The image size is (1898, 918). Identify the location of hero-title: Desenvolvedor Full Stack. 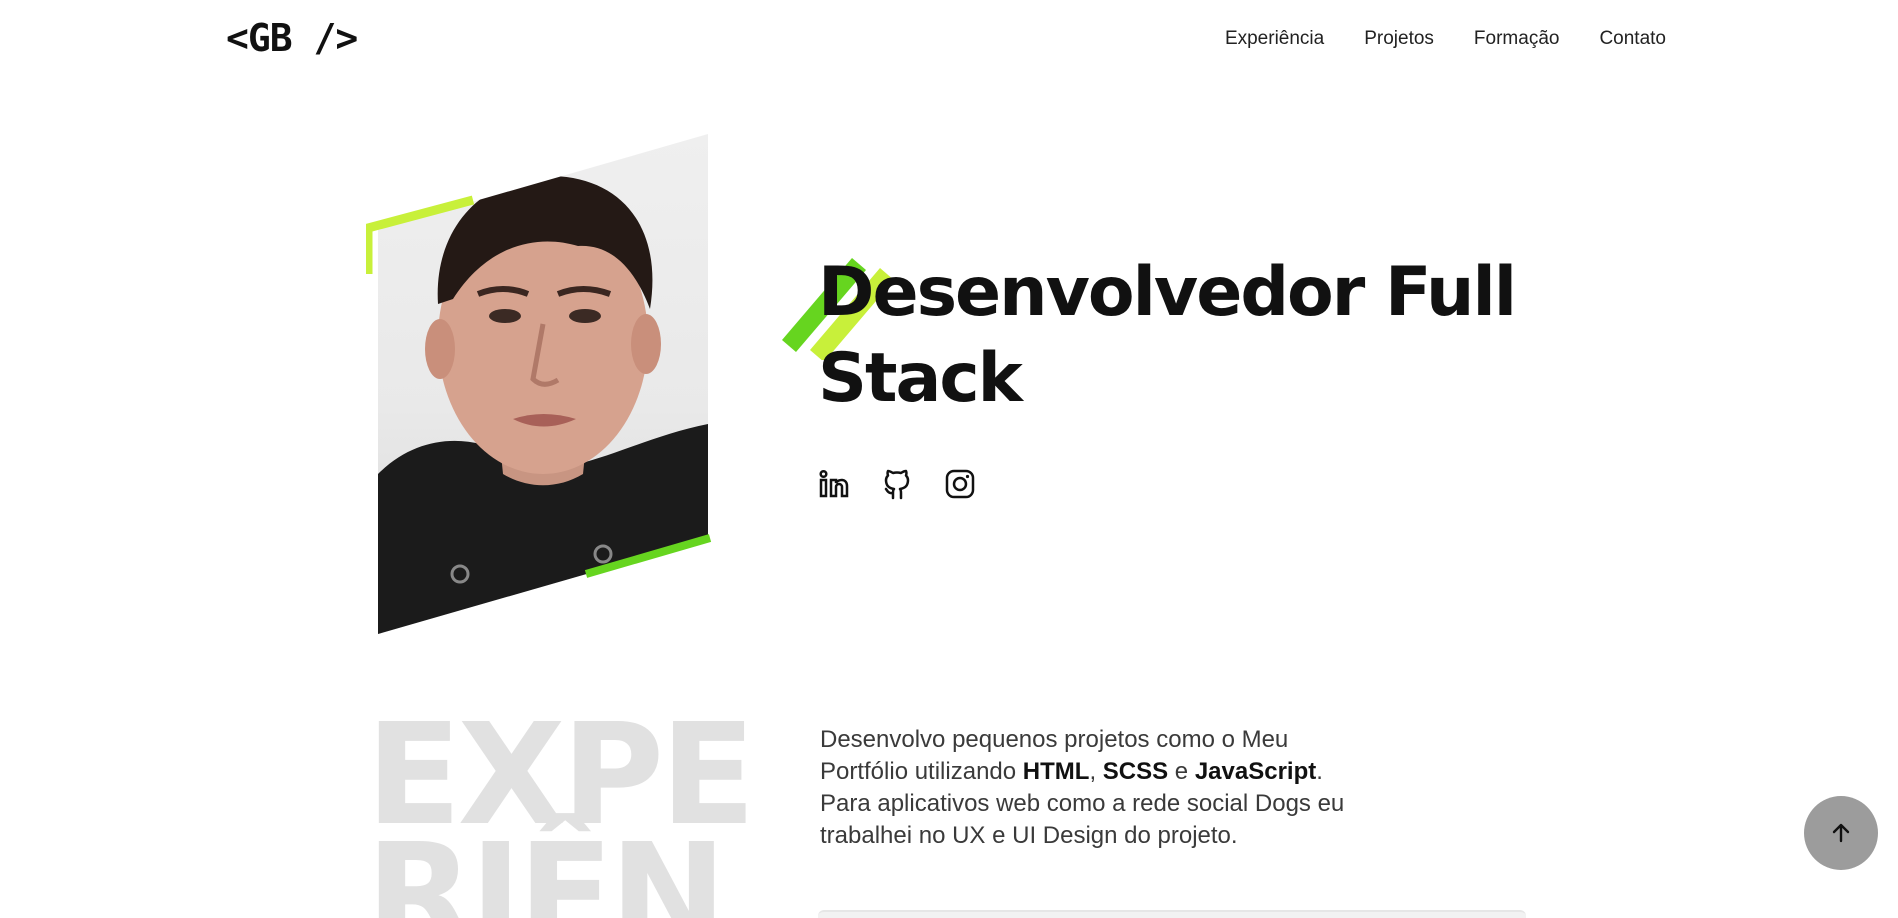
(1168, 336).